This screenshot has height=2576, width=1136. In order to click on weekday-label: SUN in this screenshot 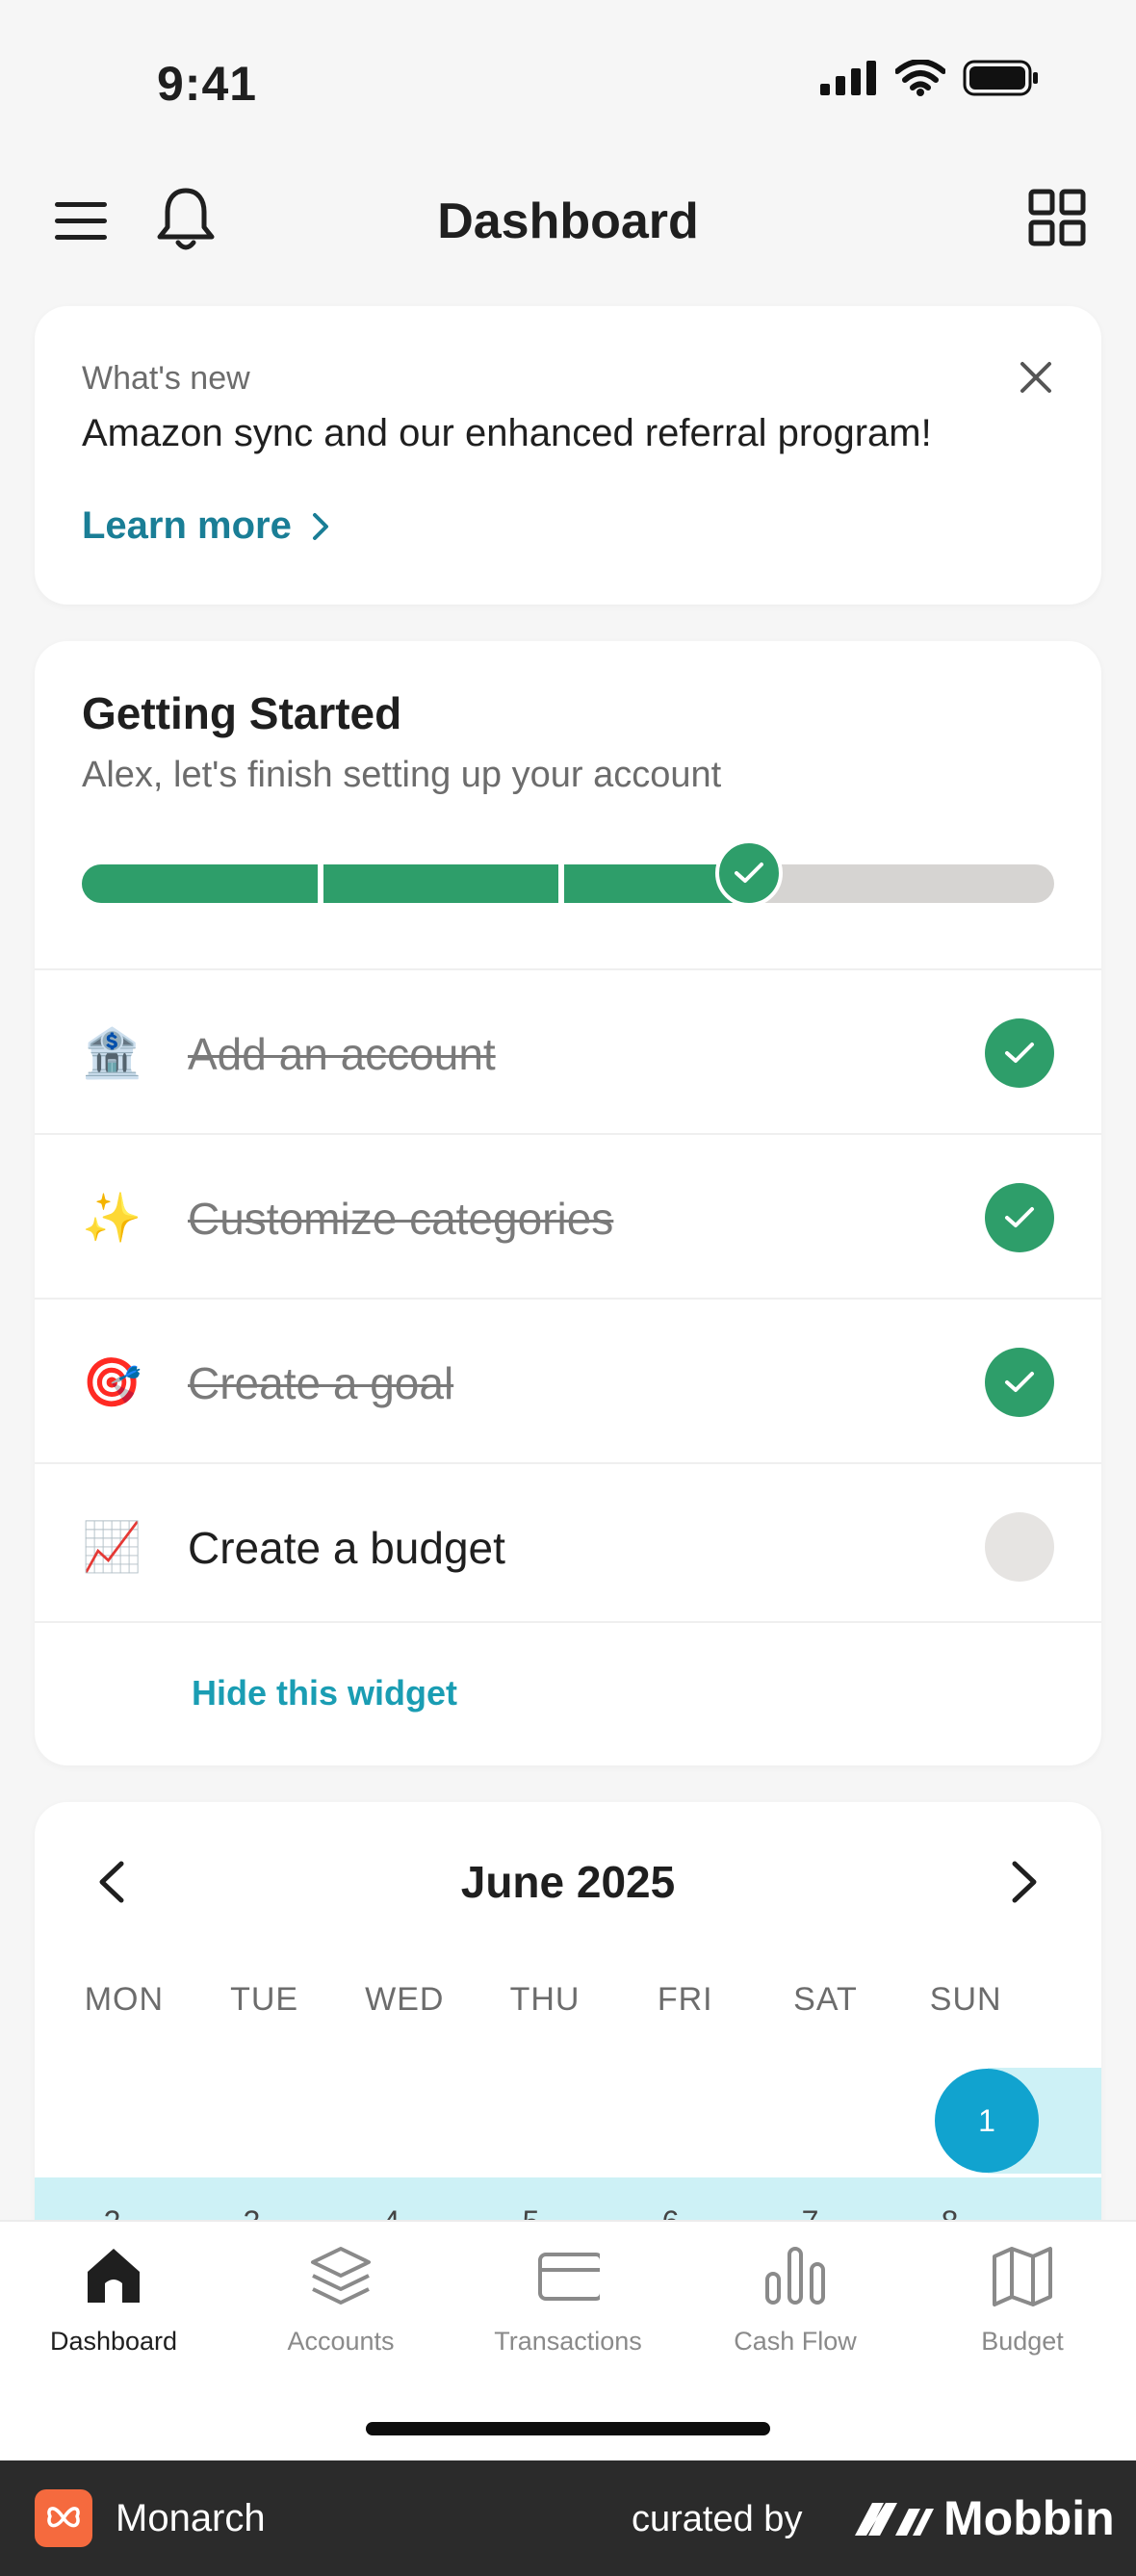, I will do `click(966, 2000)`.